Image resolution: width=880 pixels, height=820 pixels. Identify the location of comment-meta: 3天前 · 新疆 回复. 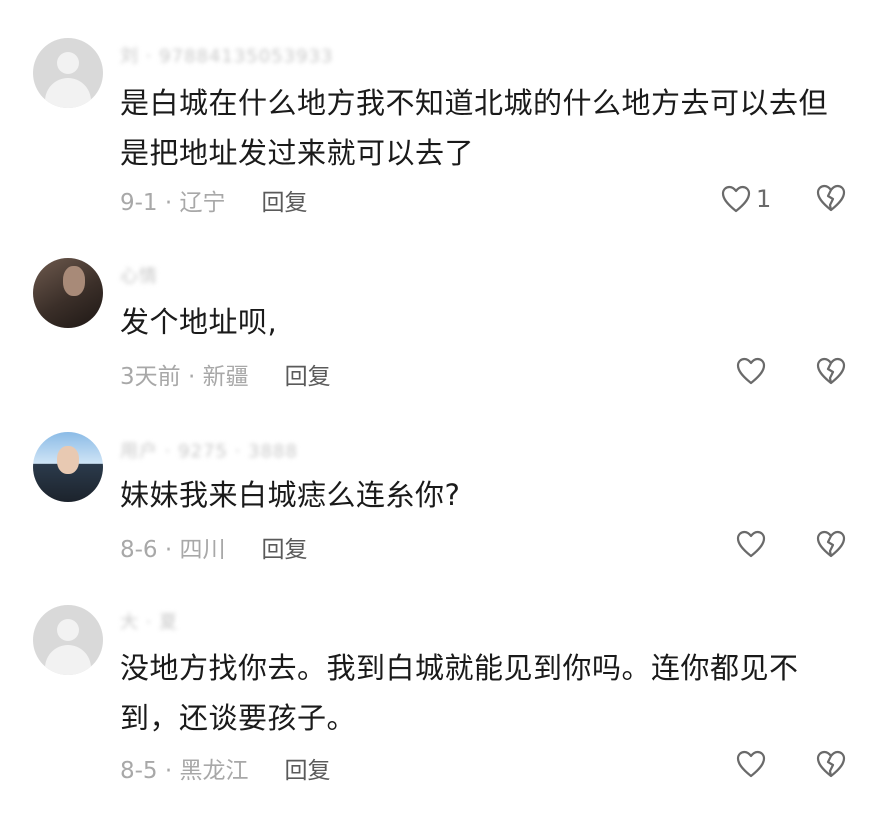
(225, 373).